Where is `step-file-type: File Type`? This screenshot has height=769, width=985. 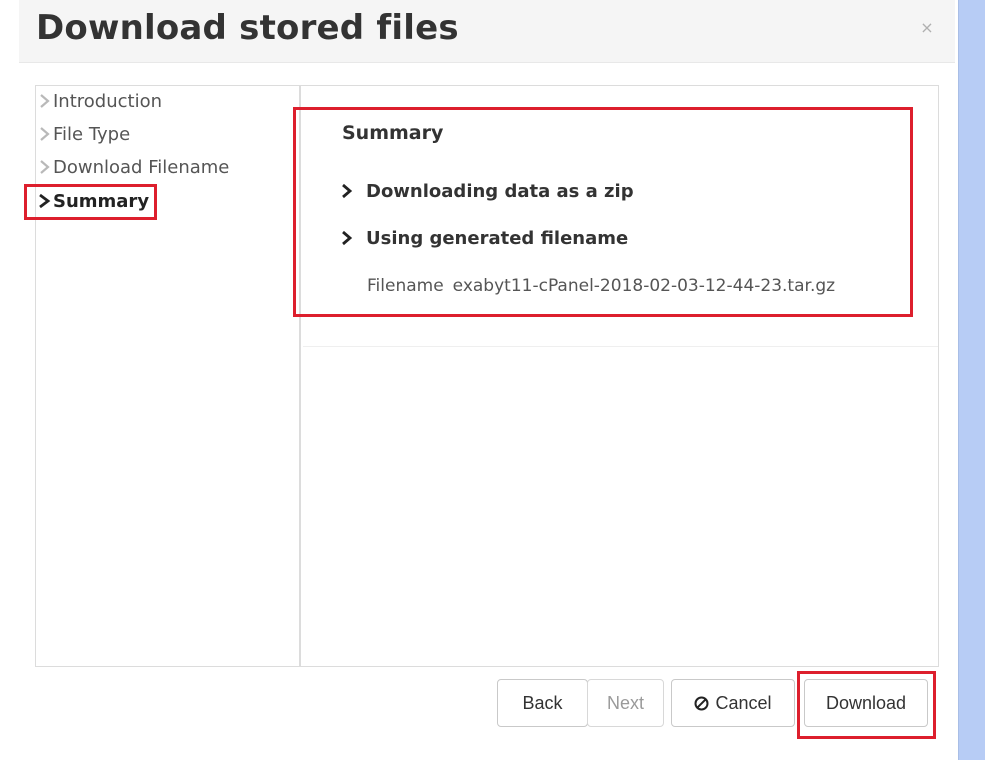
step-file-type: File Type is located at coordinates (84, 134).